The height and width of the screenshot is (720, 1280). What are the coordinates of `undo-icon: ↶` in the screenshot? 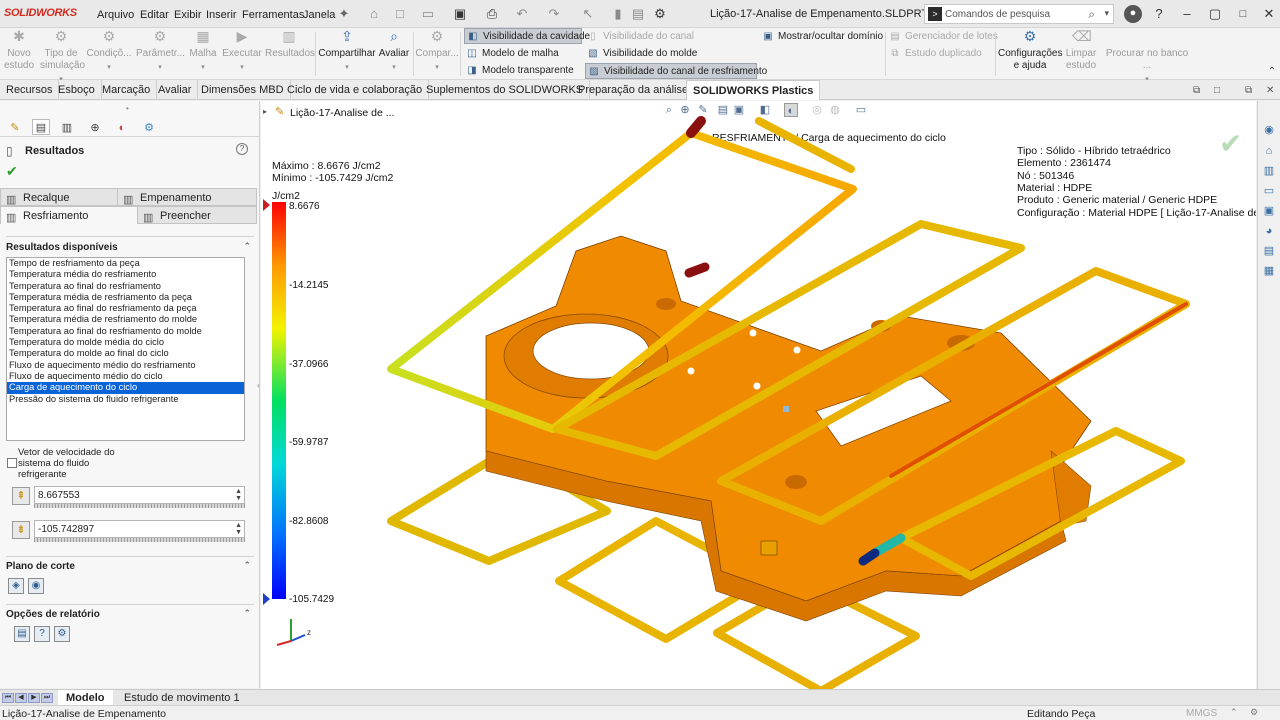 It's located at (522, 14).